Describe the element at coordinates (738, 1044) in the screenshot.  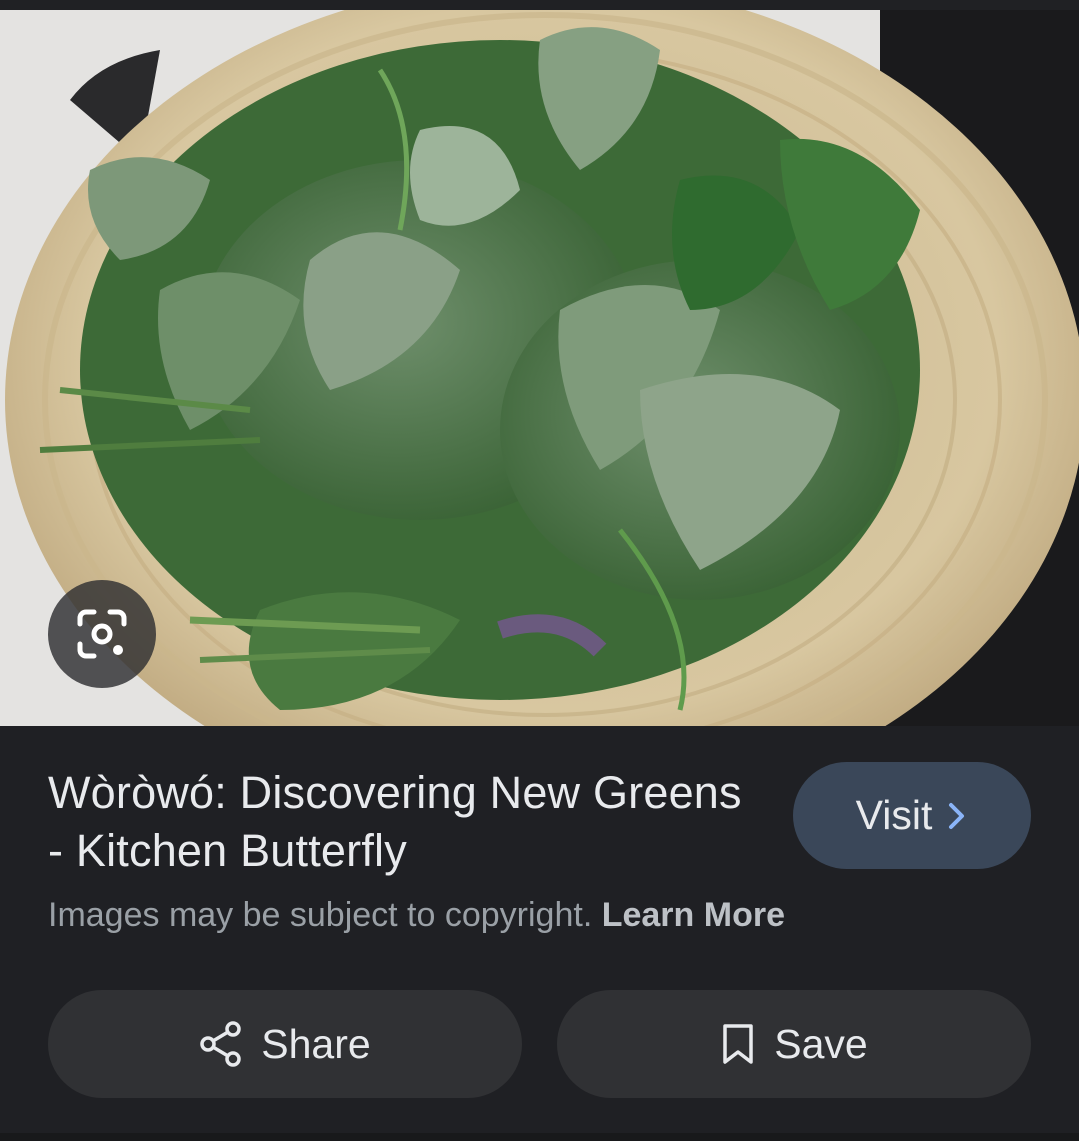
I see `bookmark-icon` at that location.